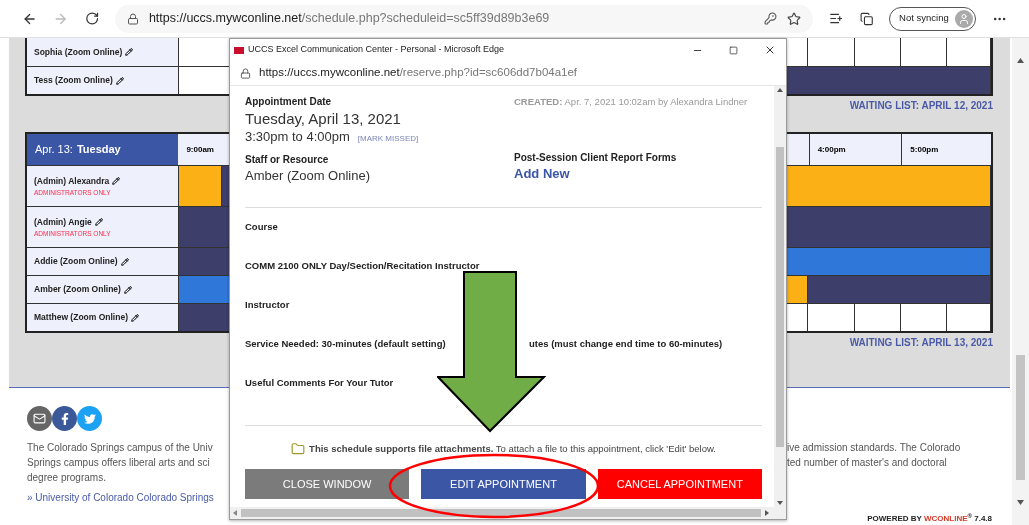  What do you see at coordinates (204, 149) in the screenshot?
I see `time-header: 9:00am` at bounding box center [204, 149].